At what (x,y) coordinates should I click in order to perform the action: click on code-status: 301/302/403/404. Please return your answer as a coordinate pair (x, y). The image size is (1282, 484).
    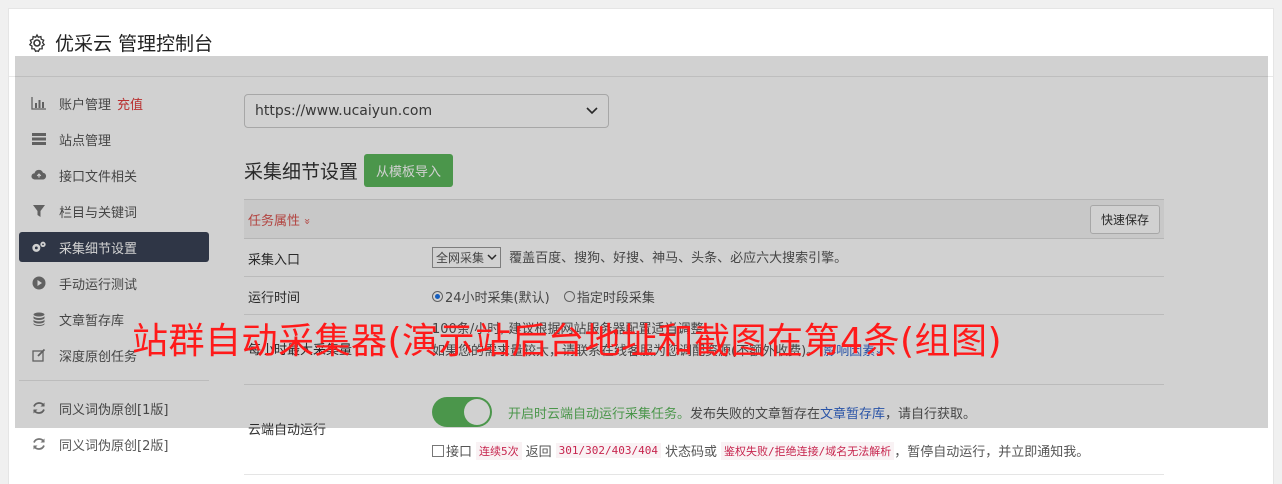
    Looking at the image, I should click on (608, 450).